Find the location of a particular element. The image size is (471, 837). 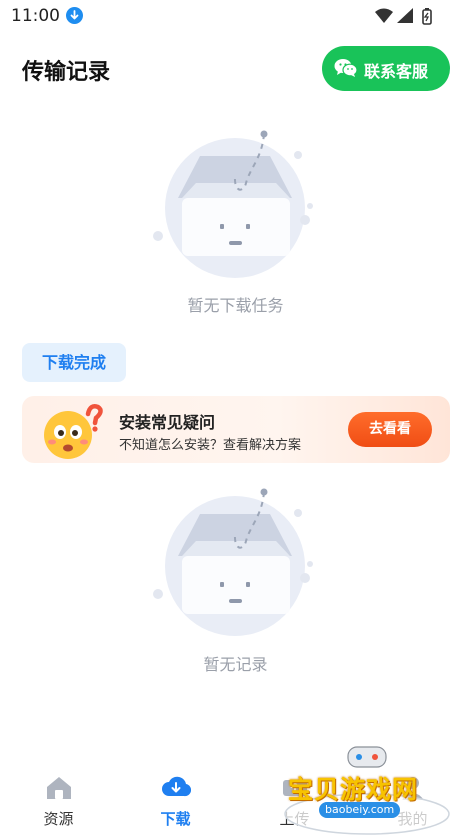

faq-subtitle: 不知道怎么安装？查看解决方案 is located at coordinates (210, 445).